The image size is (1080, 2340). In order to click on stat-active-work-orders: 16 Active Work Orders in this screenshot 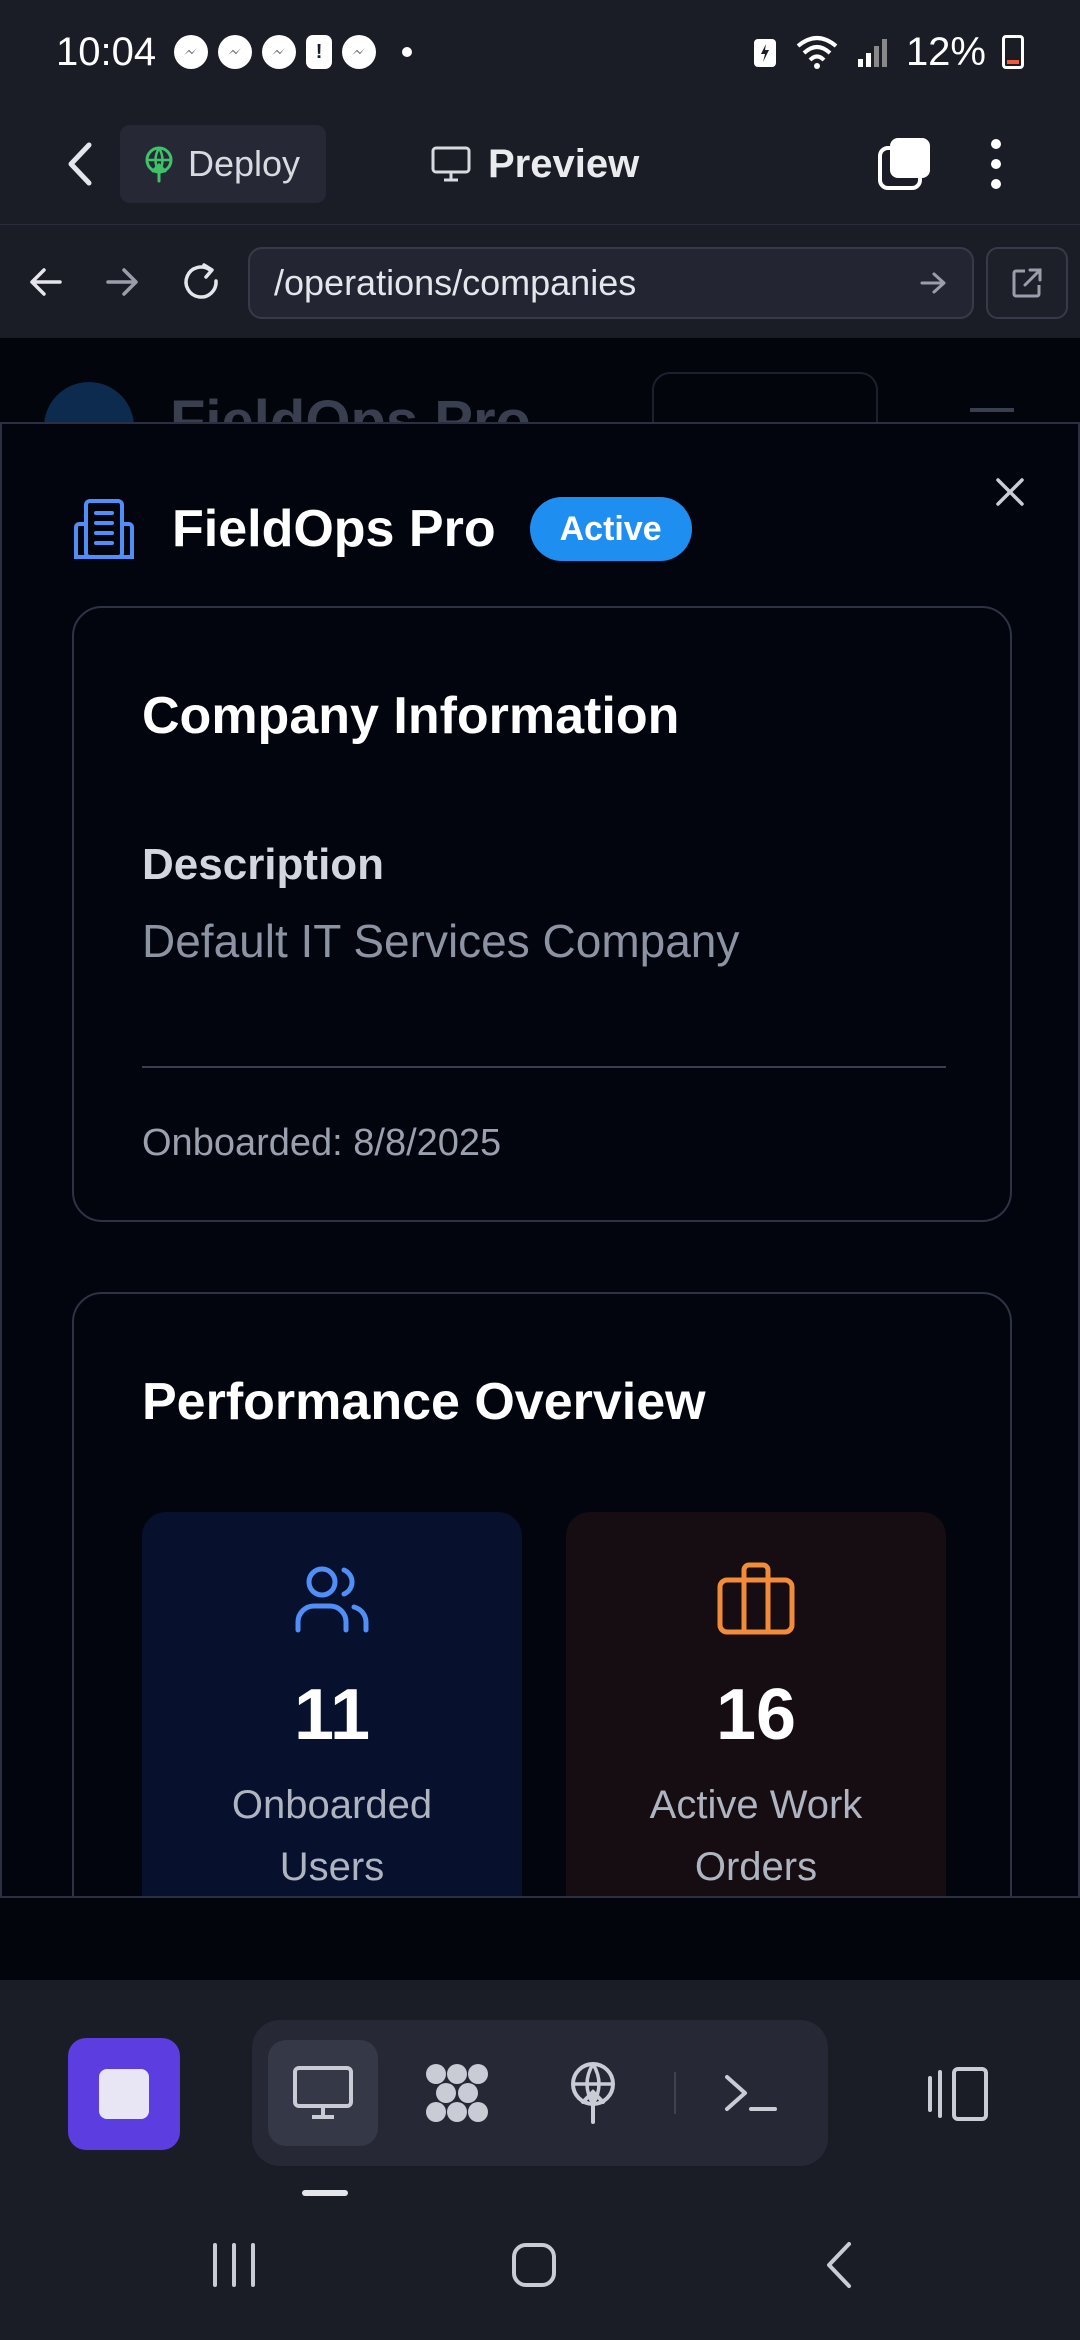, I will do `click(756, 1704)`.